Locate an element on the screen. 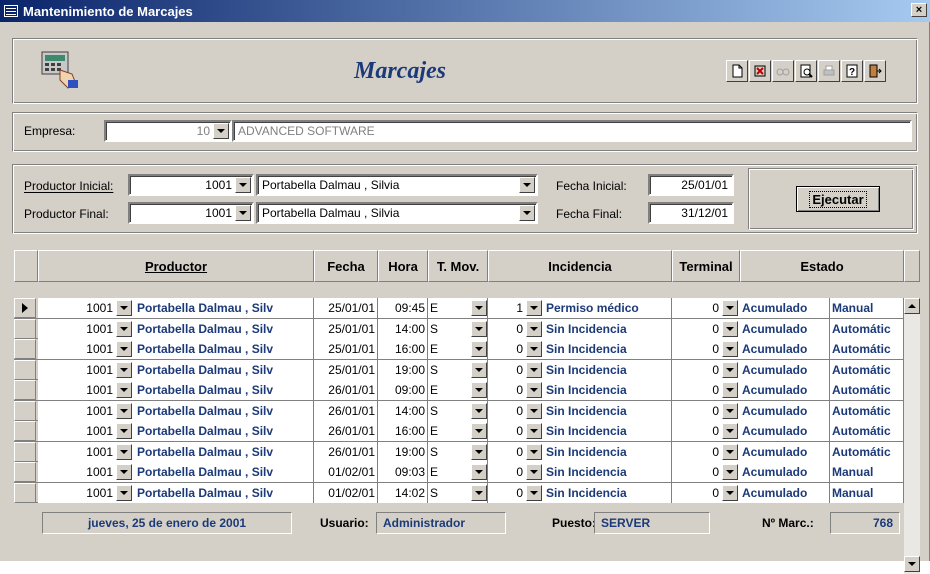 The image size is (930, 574). hora-cell: 09:03 is located at coordinates (403, 472).